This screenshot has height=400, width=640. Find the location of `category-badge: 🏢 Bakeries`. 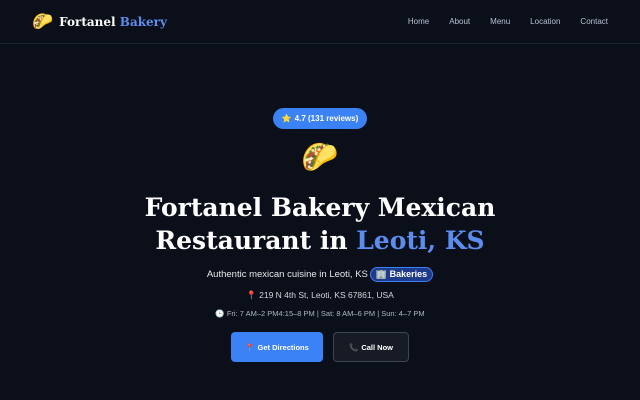

category-badge: 🏢 Bakeries is located at coordinates (401, 274).